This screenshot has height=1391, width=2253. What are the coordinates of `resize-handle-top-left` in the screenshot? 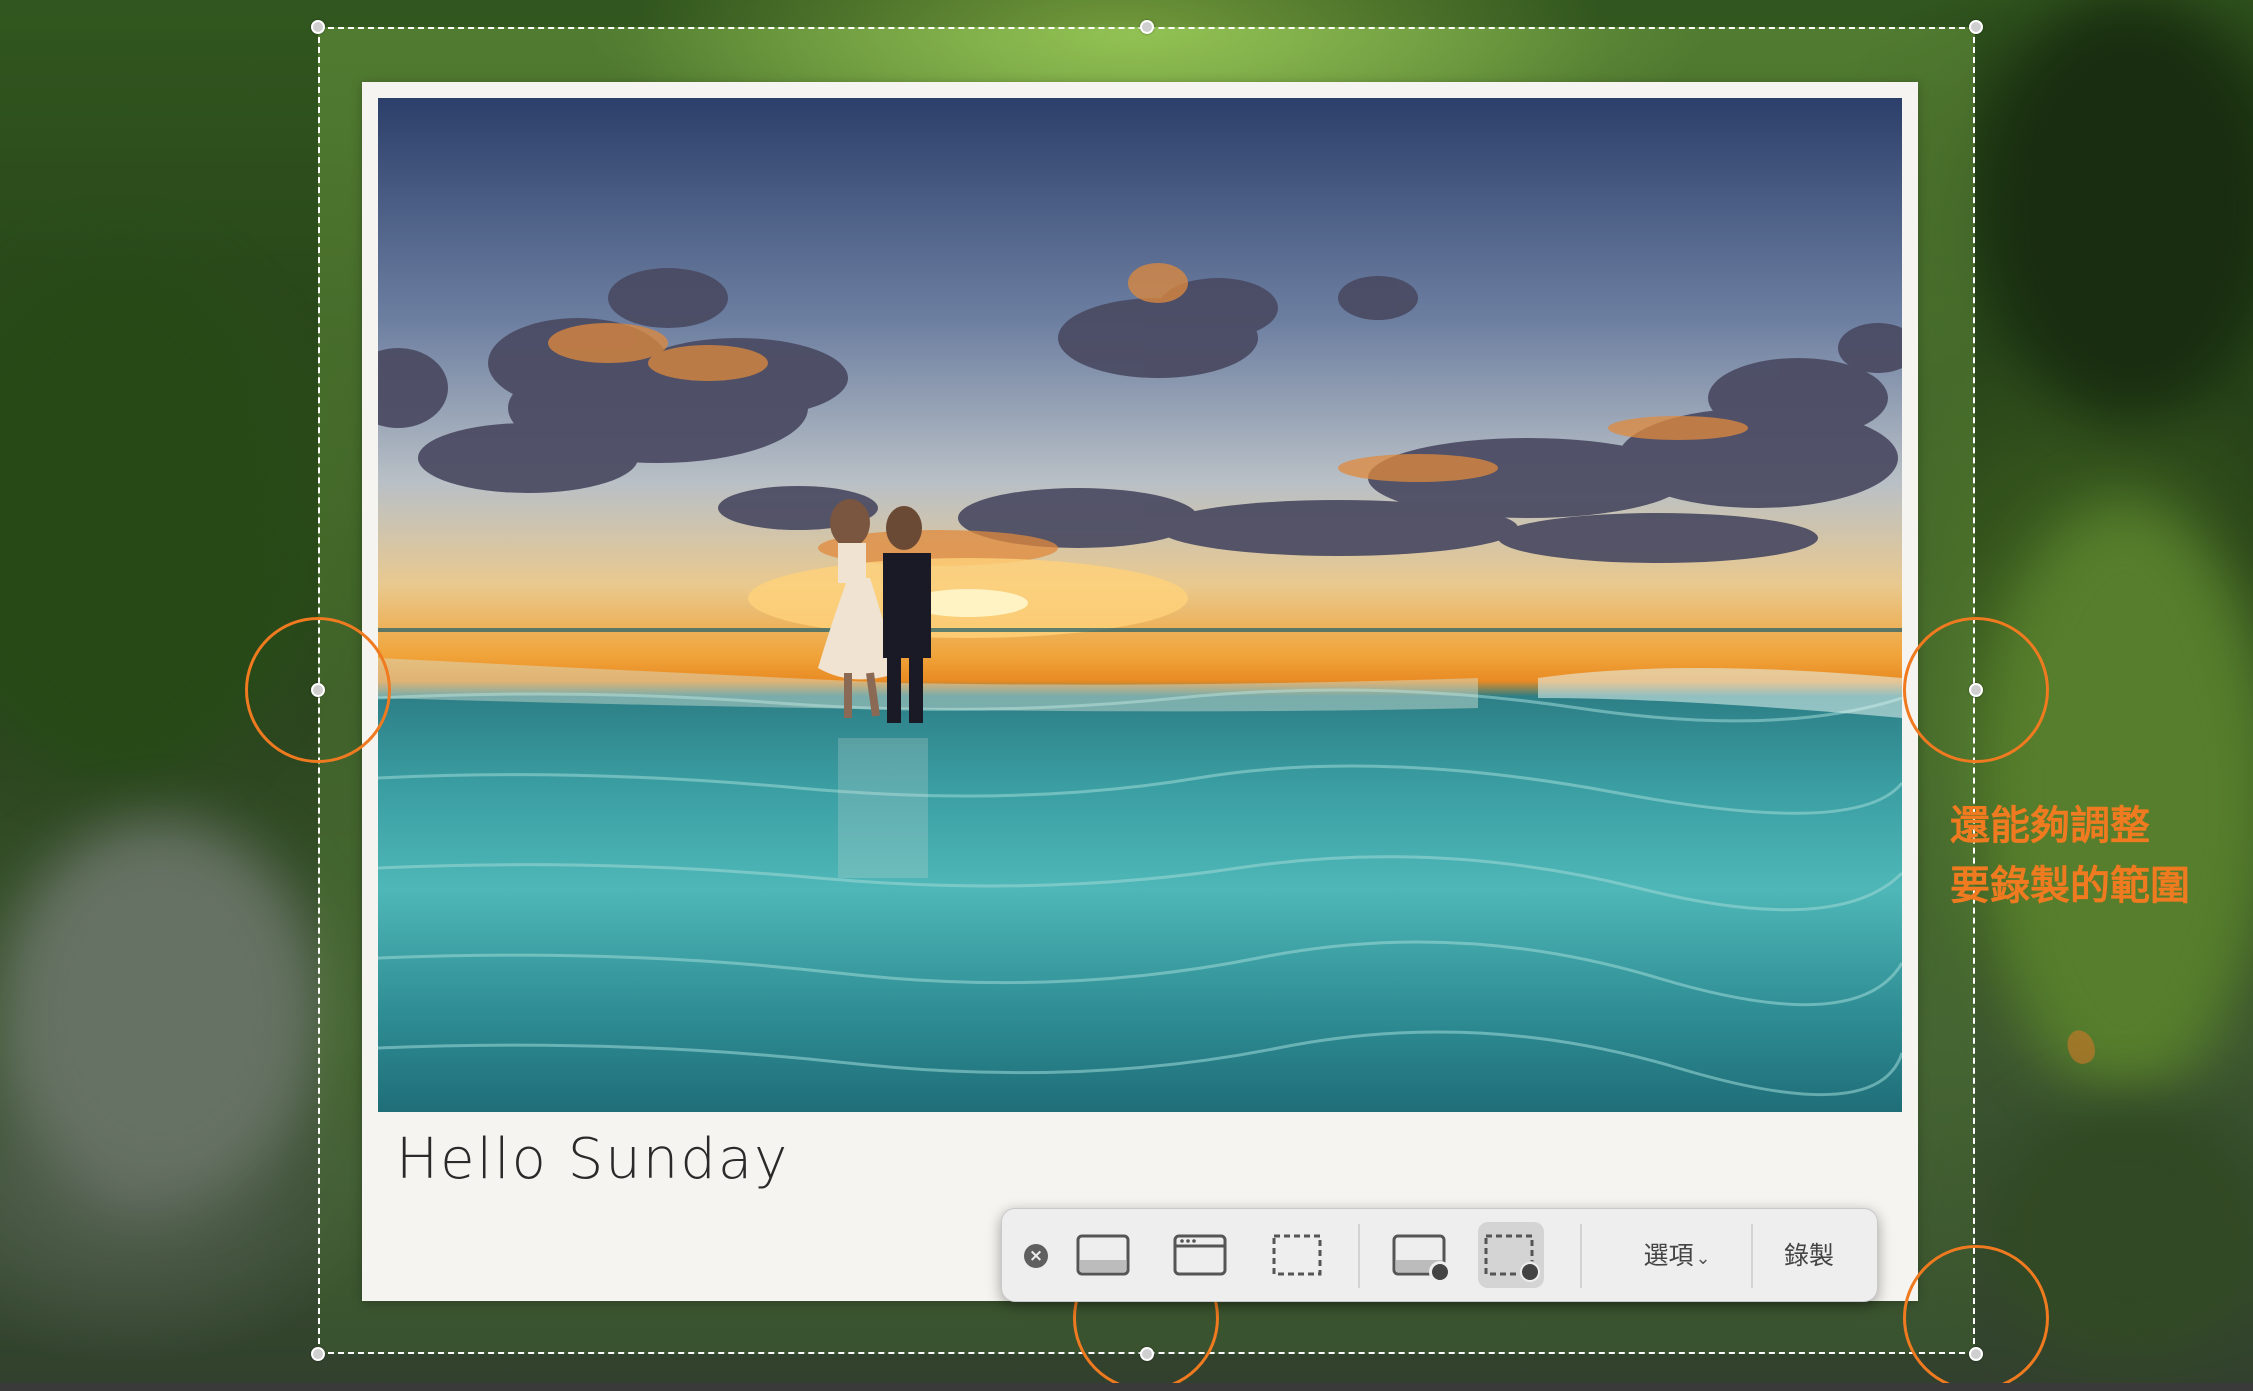 It's located at (318, 27).